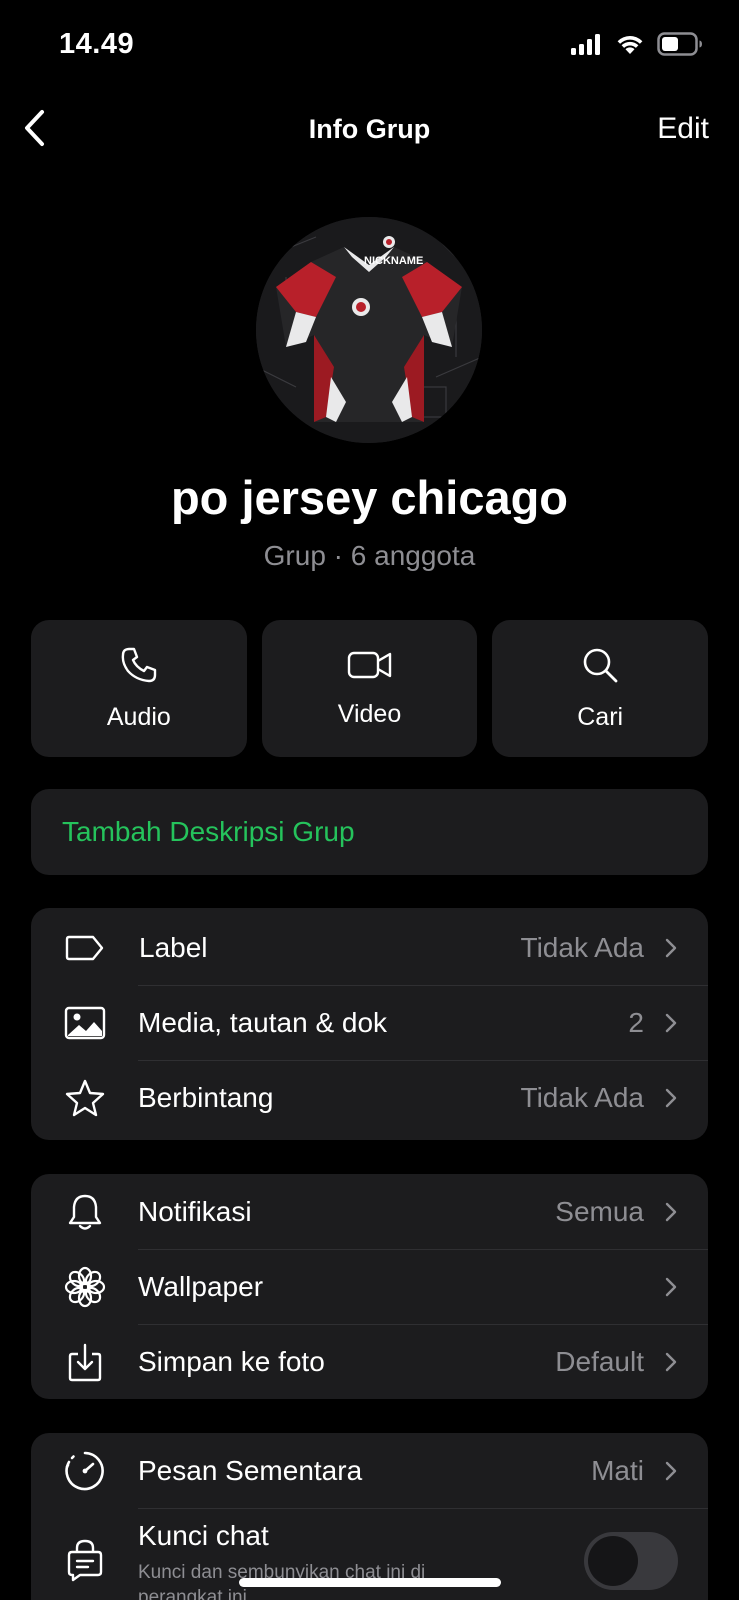 The image size is (739, 1600). I want to click on home-indicator, so click(370, 1582).